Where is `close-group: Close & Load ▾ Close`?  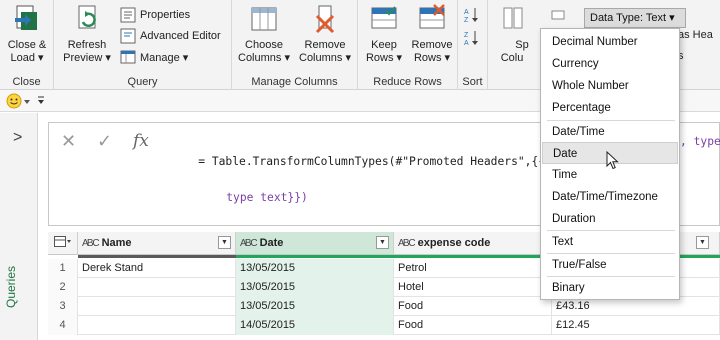 close-group: Close & Load ▾ Close is located at coordinates (27, 45).